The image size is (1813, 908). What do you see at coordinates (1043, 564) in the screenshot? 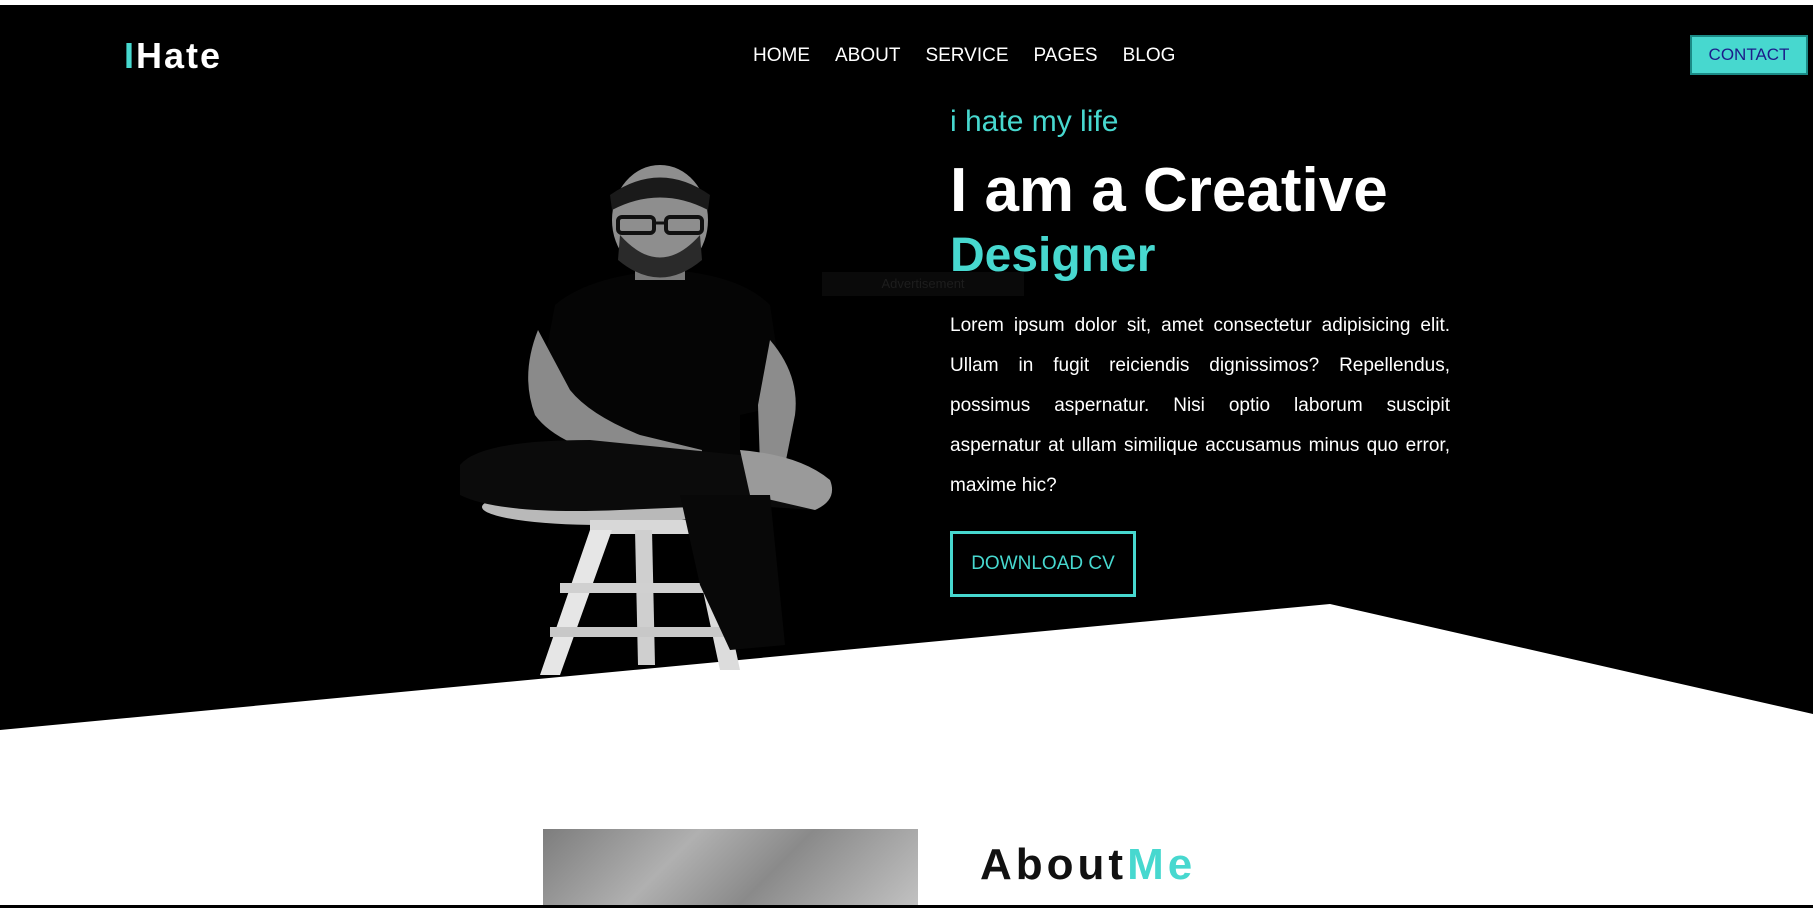
I see `download-cv-button: DOWNLOAD CV` at bounding box center [1043, 564].